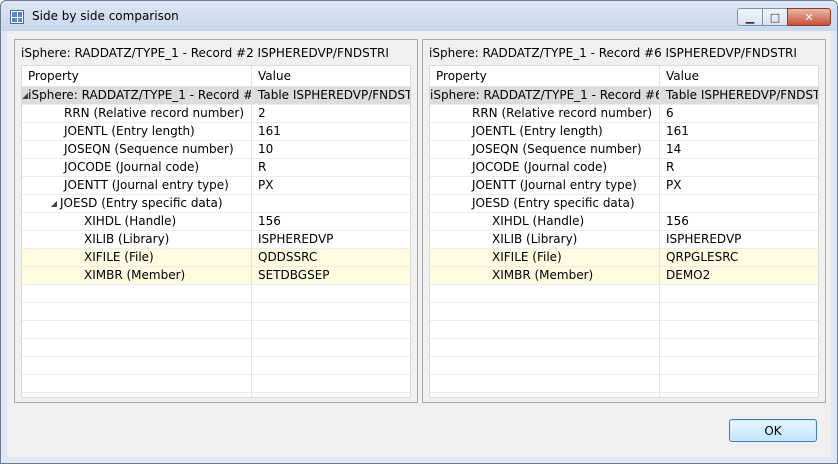  I want to click on table-row: JOSEQN (Sequence number) 10, so click(216, 150).